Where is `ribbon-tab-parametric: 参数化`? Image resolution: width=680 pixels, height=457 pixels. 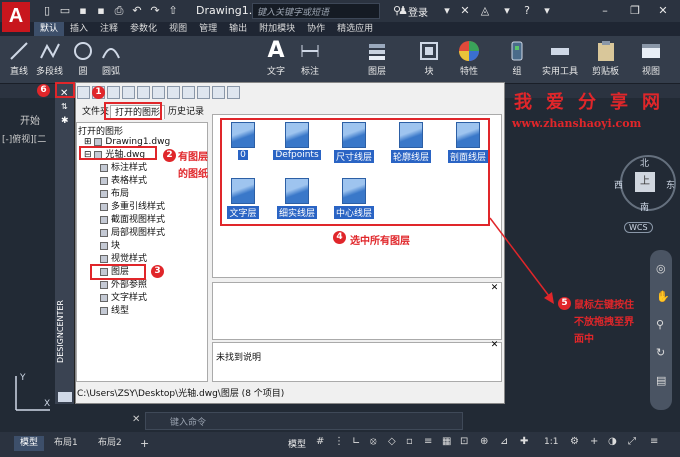
ribbon-tab-parametric: 参数化 is located at coordinates (143, 29).